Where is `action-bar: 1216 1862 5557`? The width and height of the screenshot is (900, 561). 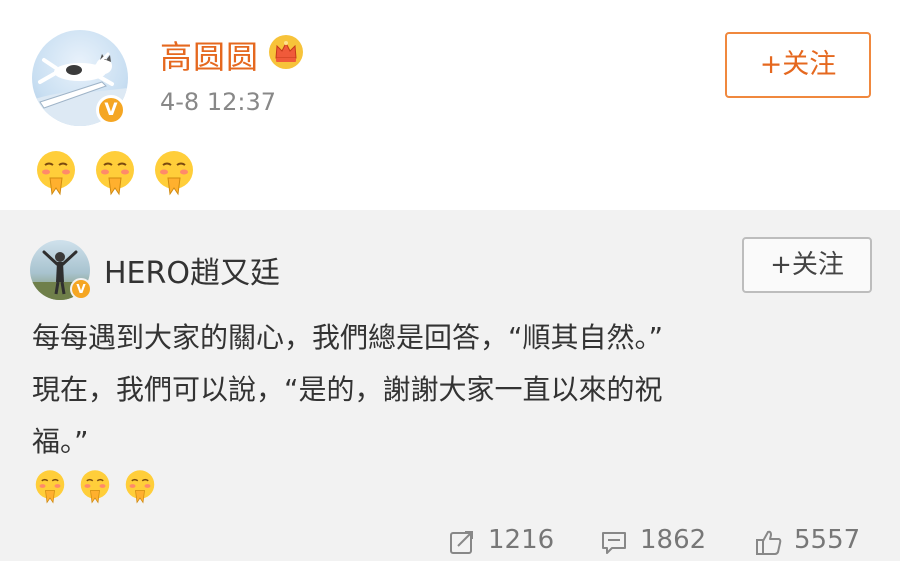 action-bar: 1216 1862 5557 is located at coordinates (663, 542).